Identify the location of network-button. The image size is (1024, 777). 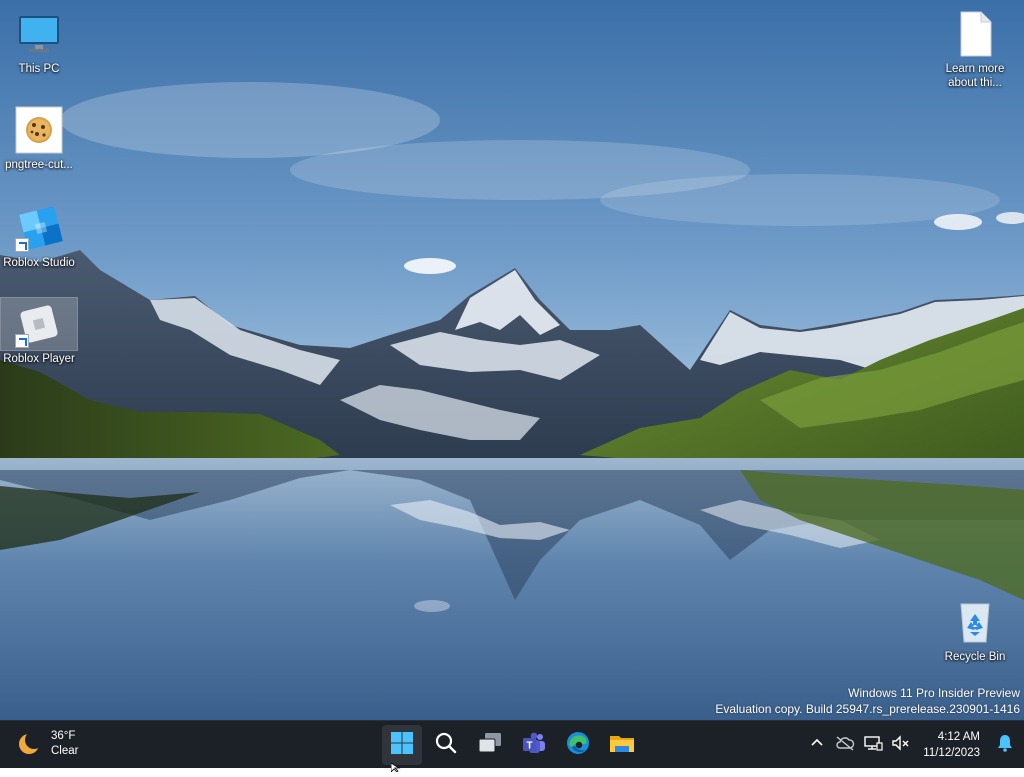
(873, 745).